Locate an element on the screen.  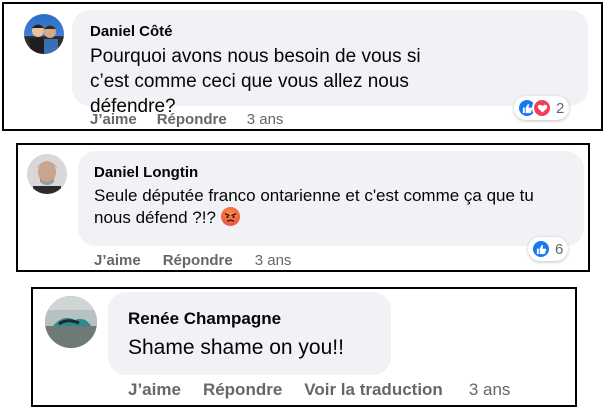
like-icon is located at coordinates (541, 249).